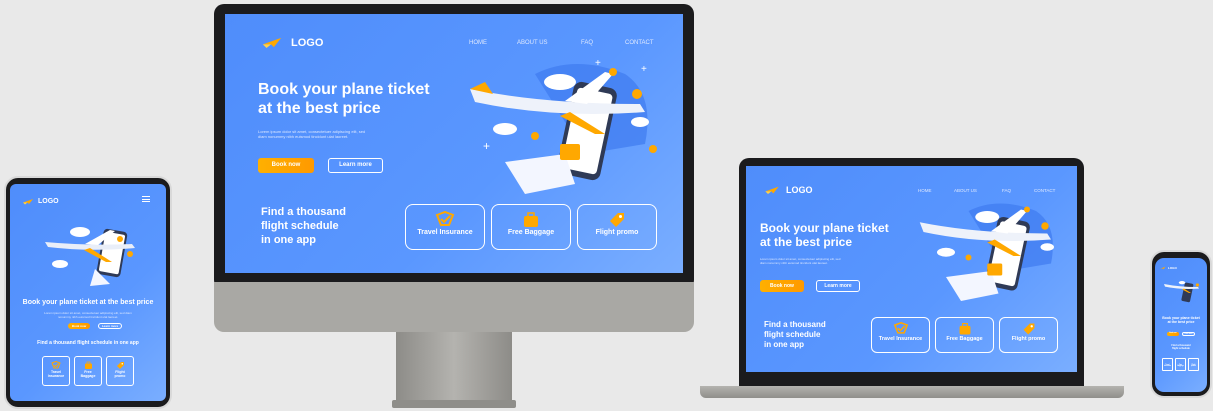 Image resolution: width=1213 pixels, height=411 pixels. What do you see at coordinates (1188, 334) in the screenshot?
I see `phone-learn-more-button: Learn more` at bounding box center [1188, 334].